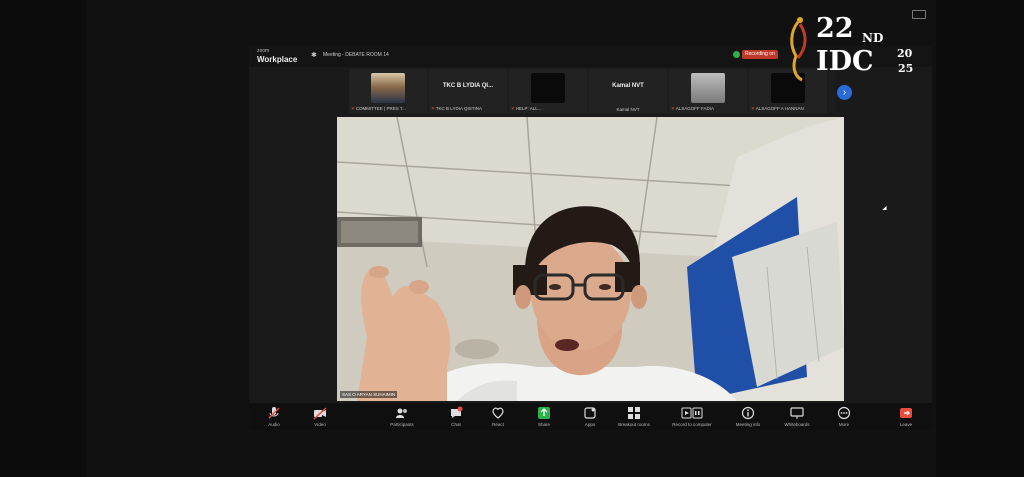 The height and width of the screenshot is (477, 1024). Describe the element at coordinates (498, 424) in the screenshot. I see `react-label: React` at that location.